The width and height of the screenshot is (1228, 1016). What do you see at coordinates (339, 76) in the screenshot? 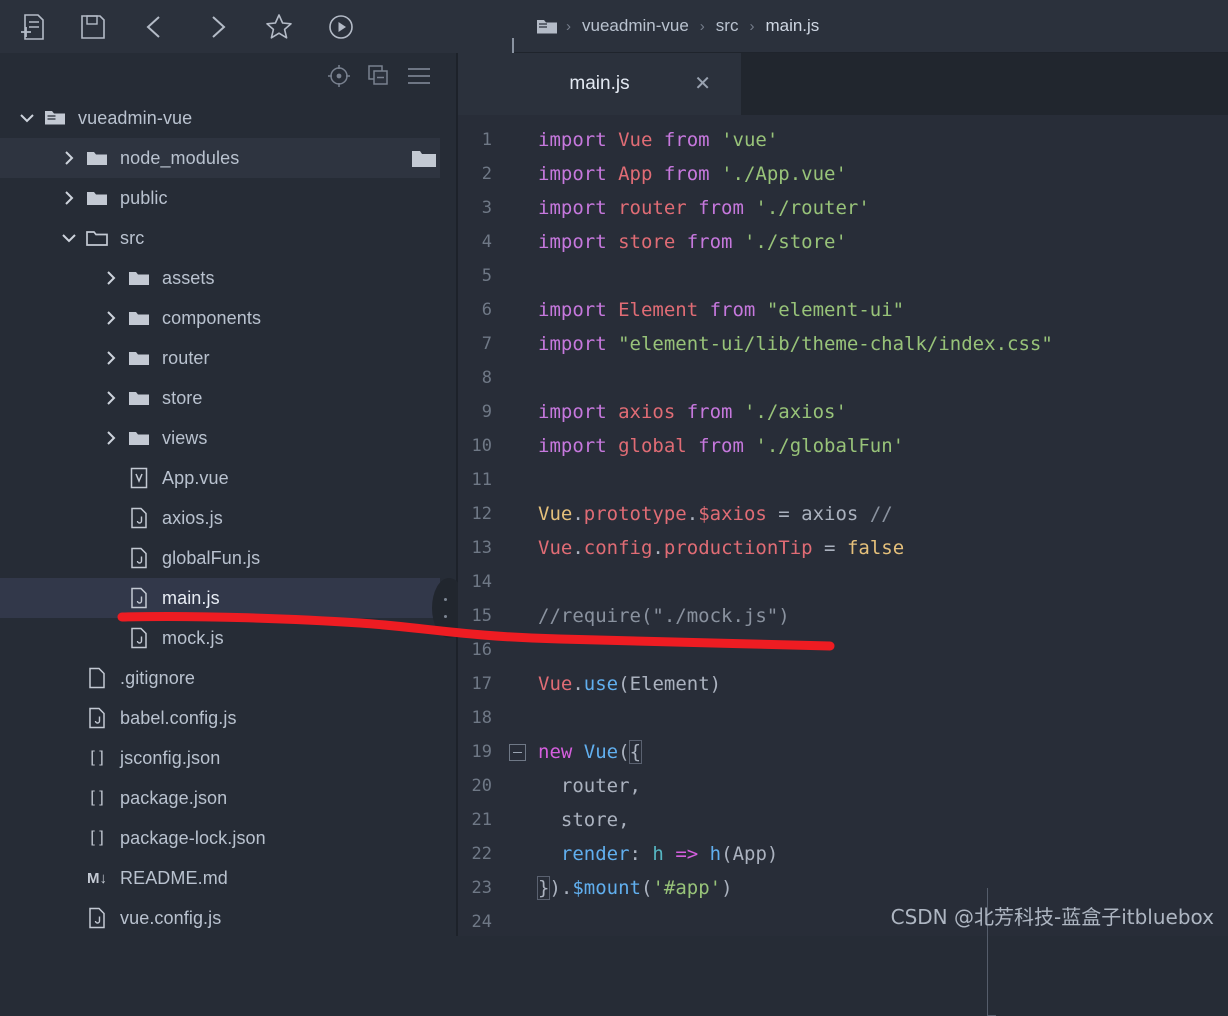
I see `locate-target-icon` at bounding box center [339, 76].